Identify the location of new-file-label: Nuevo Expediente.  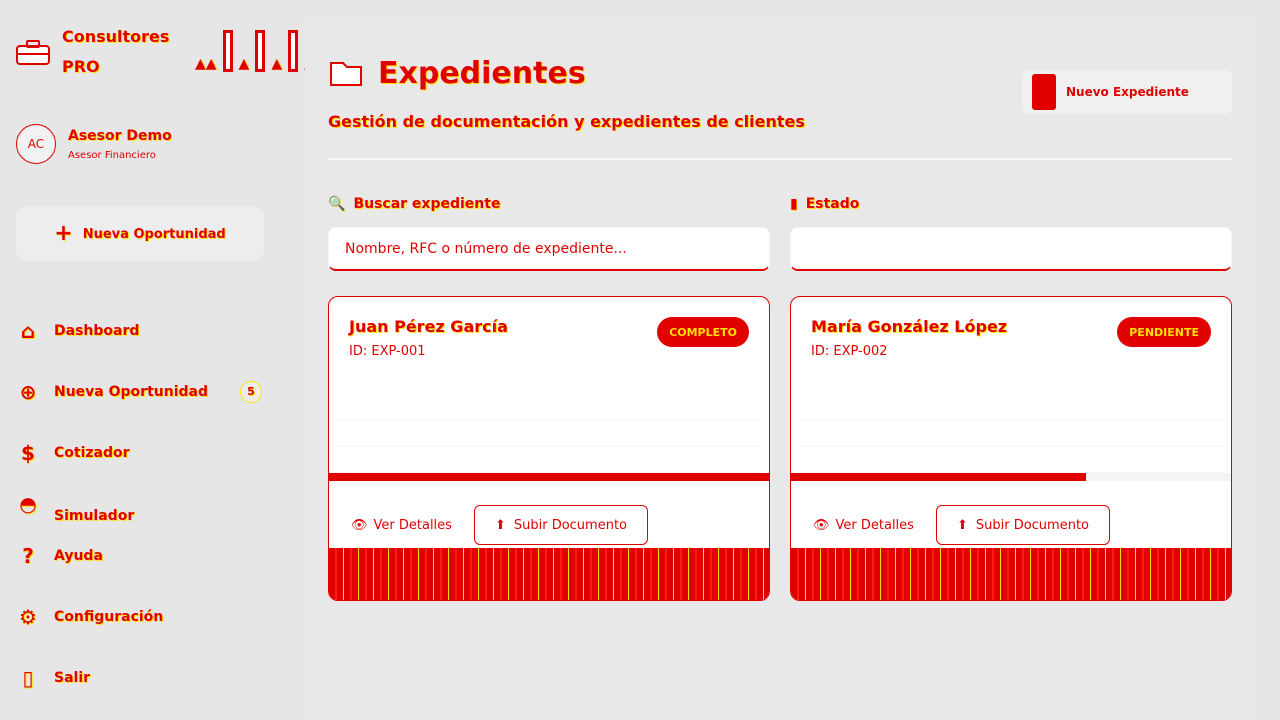
(1127, 92).